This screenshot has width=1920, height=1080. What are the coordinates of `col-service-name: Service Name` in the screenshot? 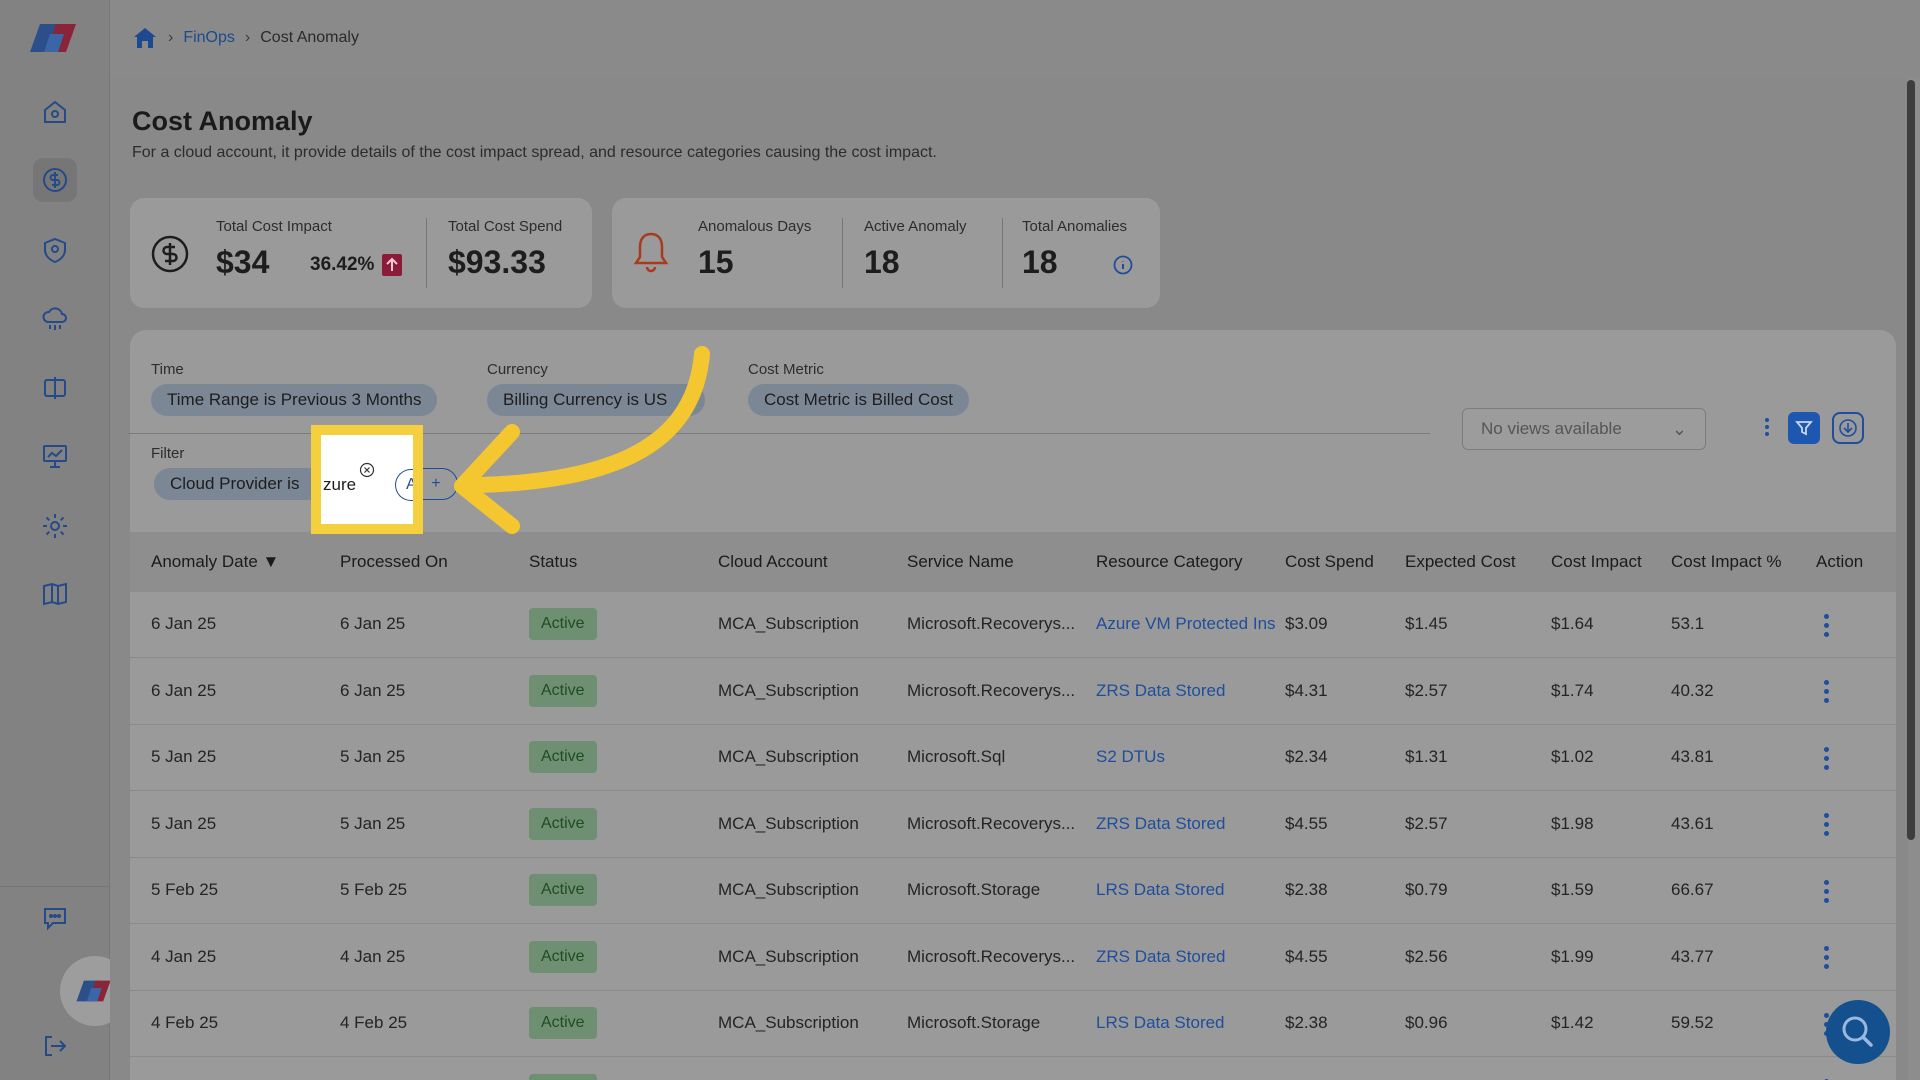 It's located at (960, 562).